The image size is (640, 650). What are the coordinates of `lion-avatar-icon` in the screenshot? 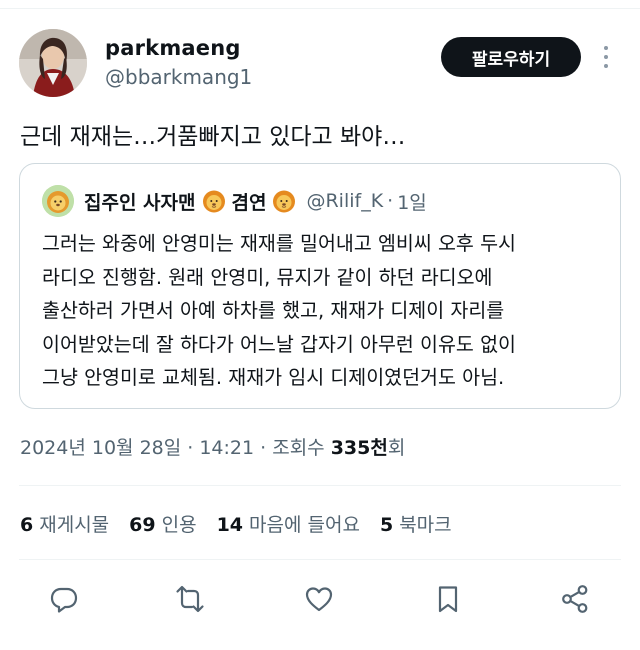 It's located at (58, 201).